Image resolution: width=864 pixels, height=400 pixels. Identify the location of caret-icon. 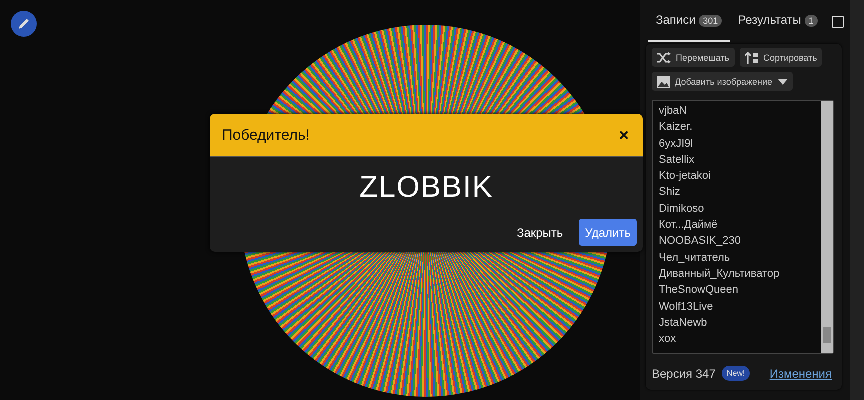
(783, 81).